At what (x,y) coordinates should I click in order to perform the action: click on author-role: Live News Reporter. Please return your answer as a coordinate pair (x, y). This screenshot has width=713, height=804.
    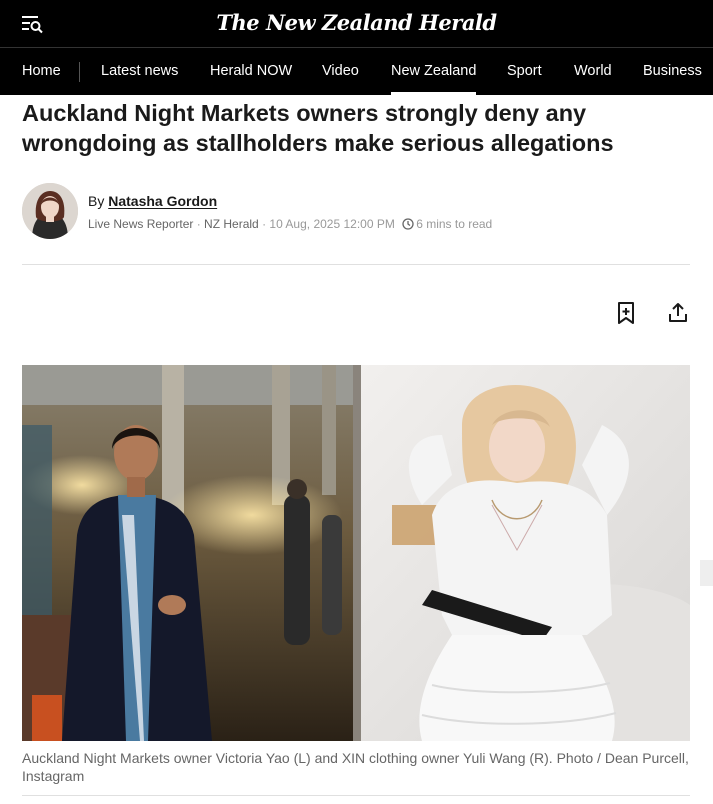
    Looking at the image, I should click on (141, 224).